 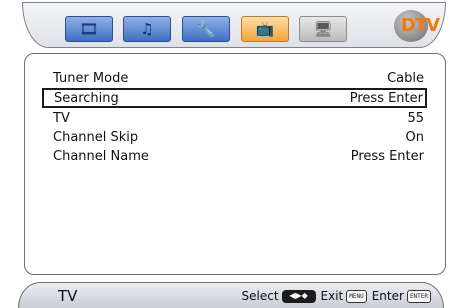 I want to click on monitor-icon: 🖥, so click(x=323, y=28).